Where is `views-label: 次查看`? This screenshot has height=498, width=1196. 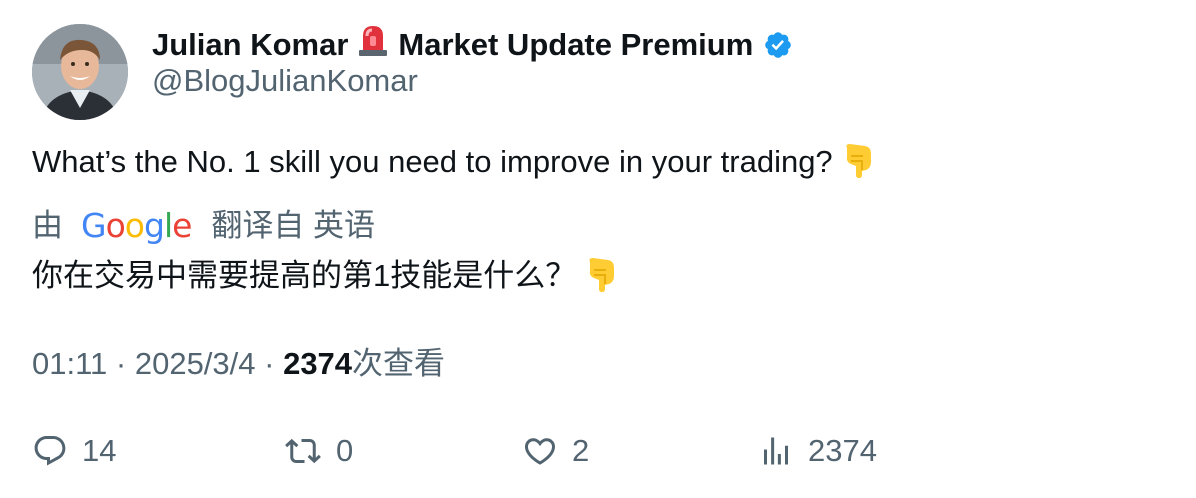 views-label: 次查看 is located at coordinates (399, 363).